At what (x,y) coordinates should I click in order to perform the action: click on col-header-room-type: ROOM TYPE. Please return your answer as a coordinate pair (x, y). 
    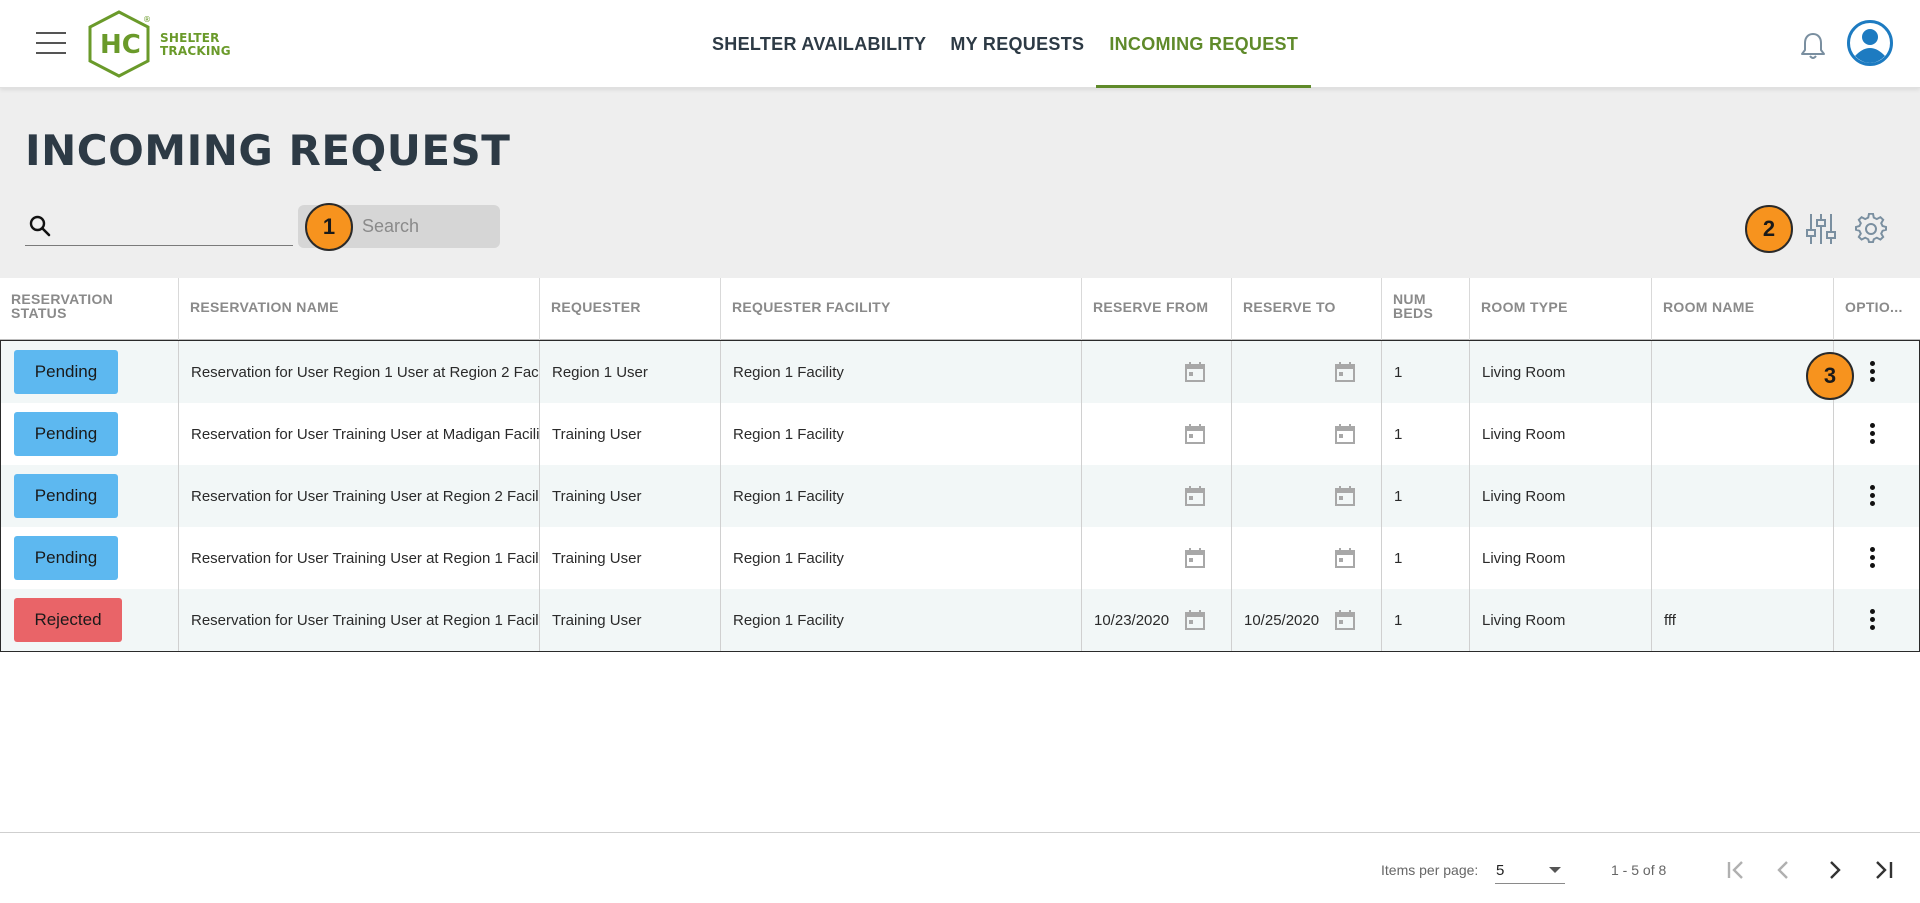
    Looking at the image, I should click on (1561, 309).